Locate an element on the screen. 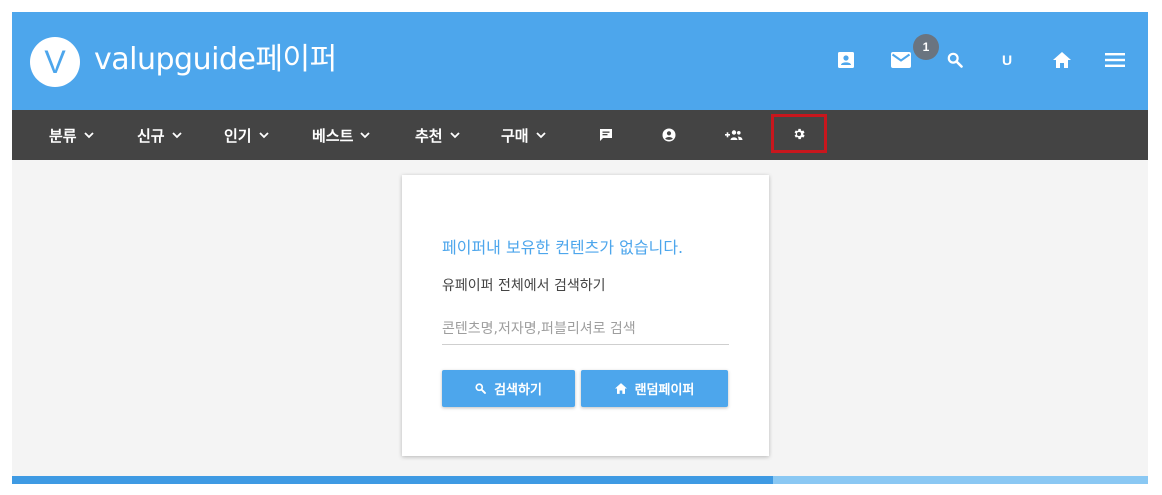  random-paper-button: 랜덤페이퍼 is located at coordinates (654, 388).